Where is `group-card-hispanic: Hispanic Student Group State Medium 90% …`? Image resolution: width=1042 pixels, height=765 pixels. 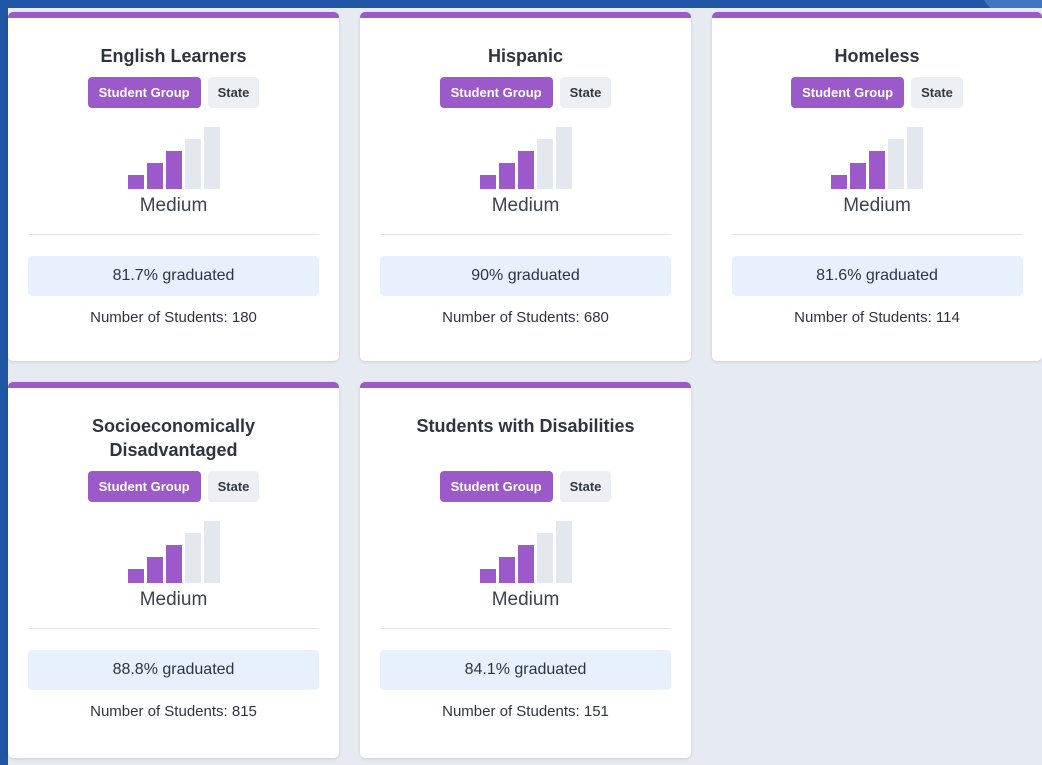 group-card-hispanic: Hispanic Student Group State Medium 90% … is located at coordinates (525, 186).